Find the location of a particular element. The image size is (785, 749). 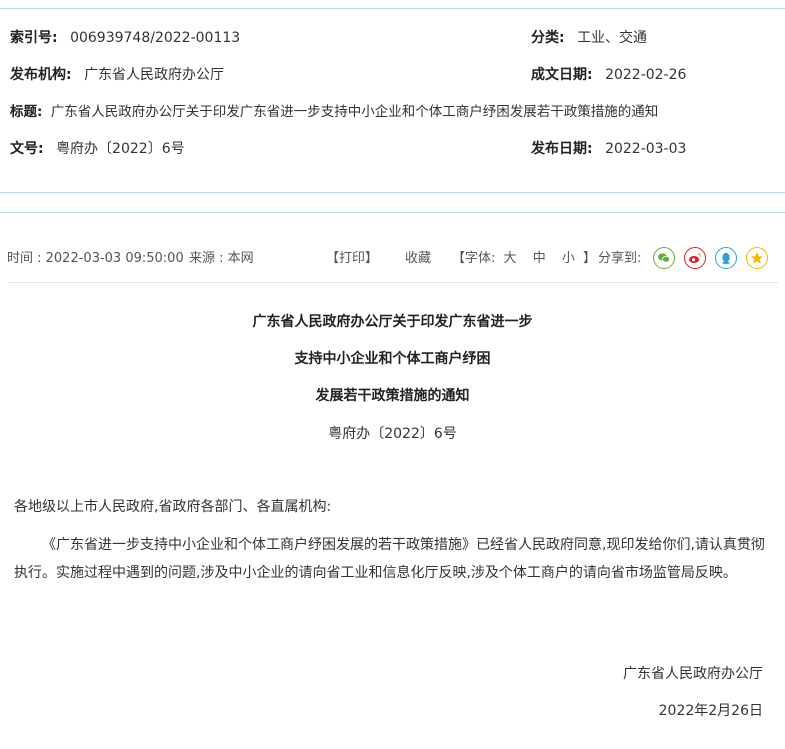

index-number-row: 索引号: 006939748/2022-00113 is located at coordinates (125, 38).